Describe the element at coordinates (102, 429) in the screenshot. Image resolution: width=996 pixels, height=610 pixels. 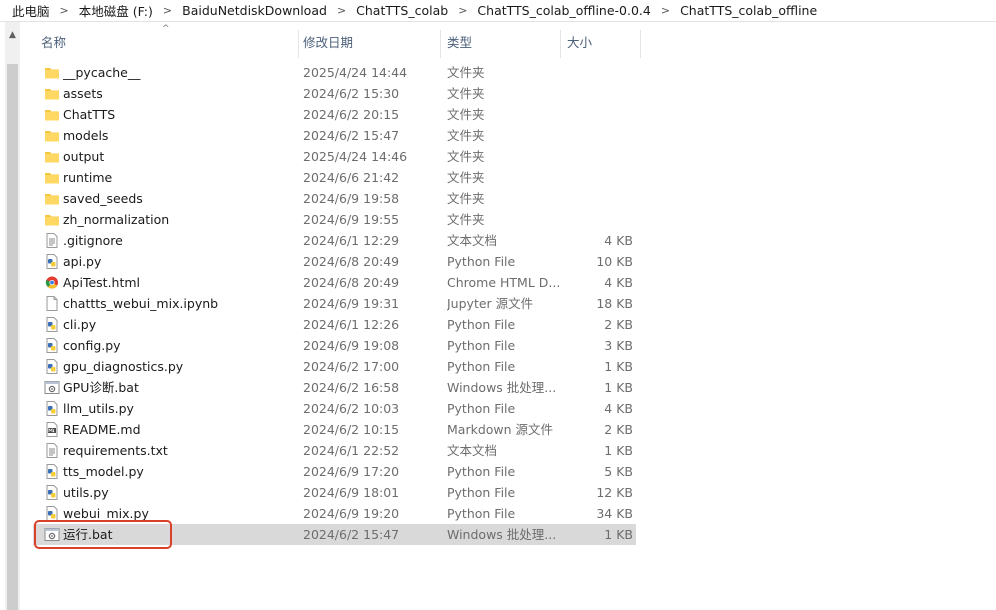
I see `file-name: README.md` at that location.